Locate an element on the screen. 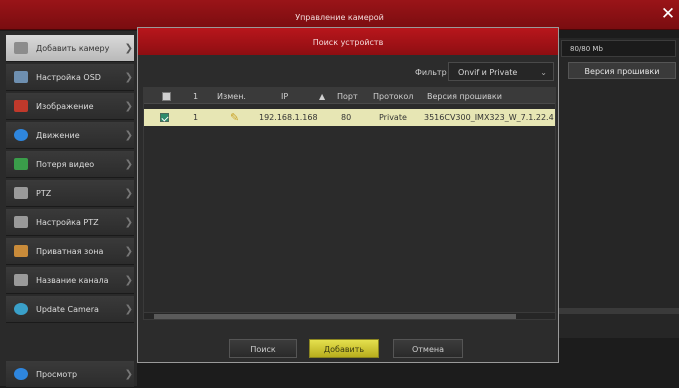 The width and height of the screenshot is (679, 388). sidebar-item-view: Просмотр ❯ is located at coordinates (70, 374).